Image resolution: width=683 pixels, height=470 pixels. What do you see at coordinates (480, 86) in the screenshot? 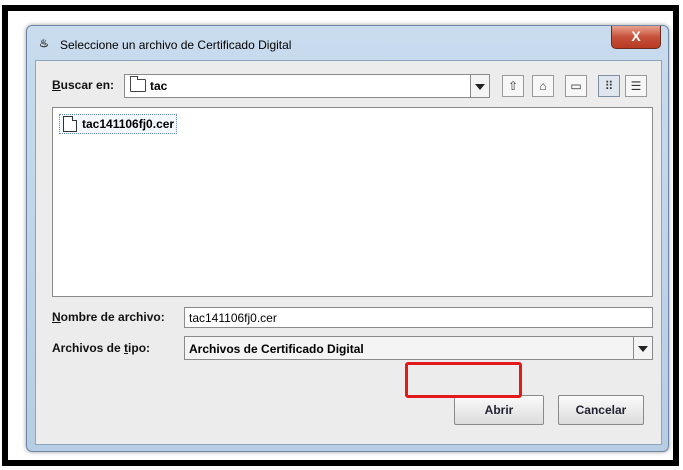
I see `lookin-dropdown-button` at bounding box center [480, 86].